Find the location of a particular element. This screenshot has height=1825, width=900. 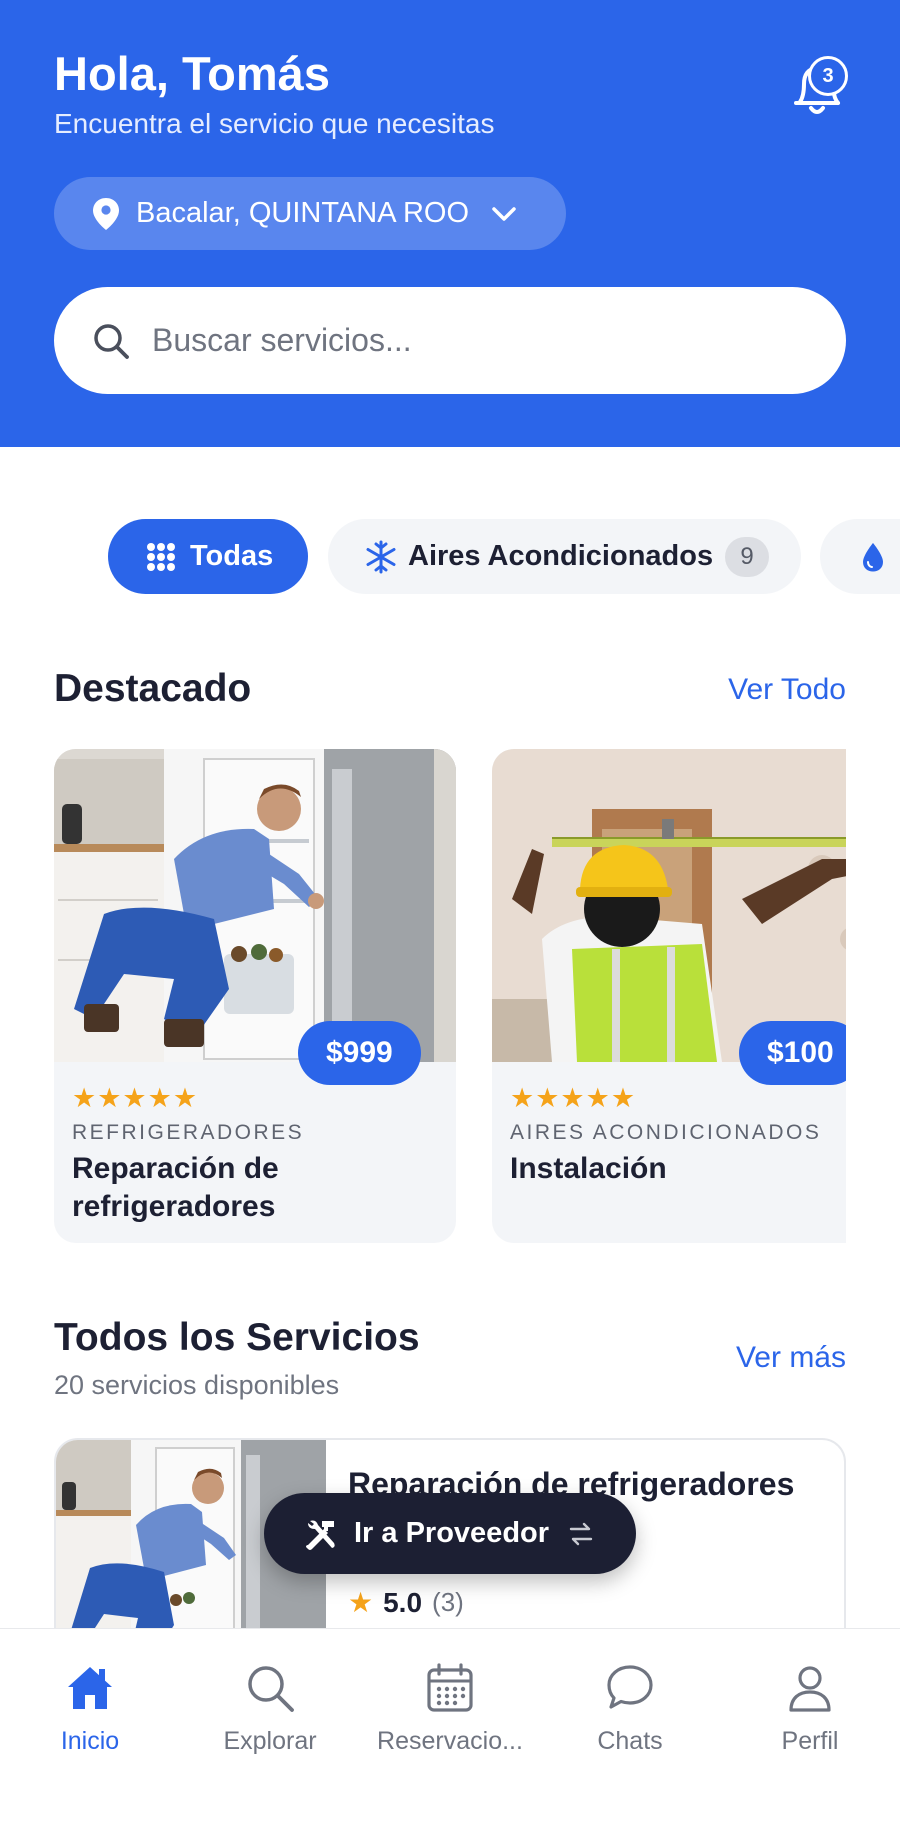

chat-icon is located at coordinates (630, 1687).